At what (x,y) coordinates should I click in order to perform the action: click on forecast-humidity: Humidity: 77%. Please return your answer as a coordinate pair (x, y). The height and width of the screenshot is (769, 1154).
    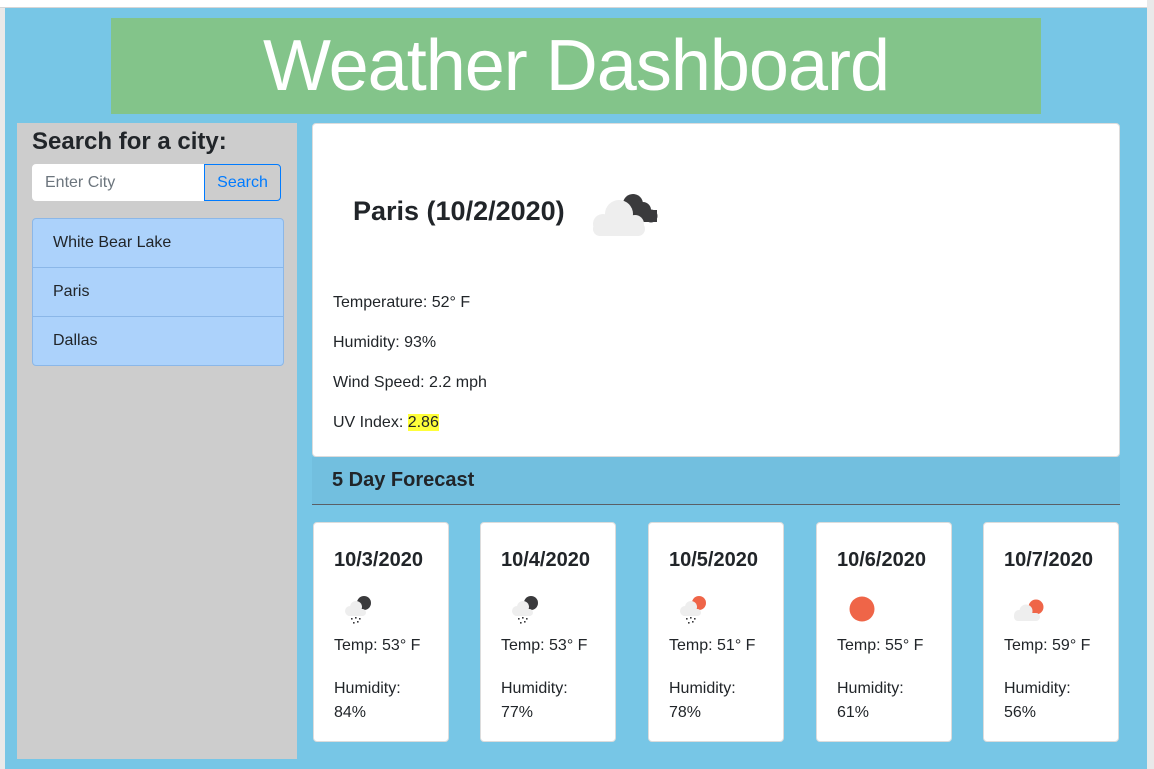
    Looking at the image, I should click on (551, 701).